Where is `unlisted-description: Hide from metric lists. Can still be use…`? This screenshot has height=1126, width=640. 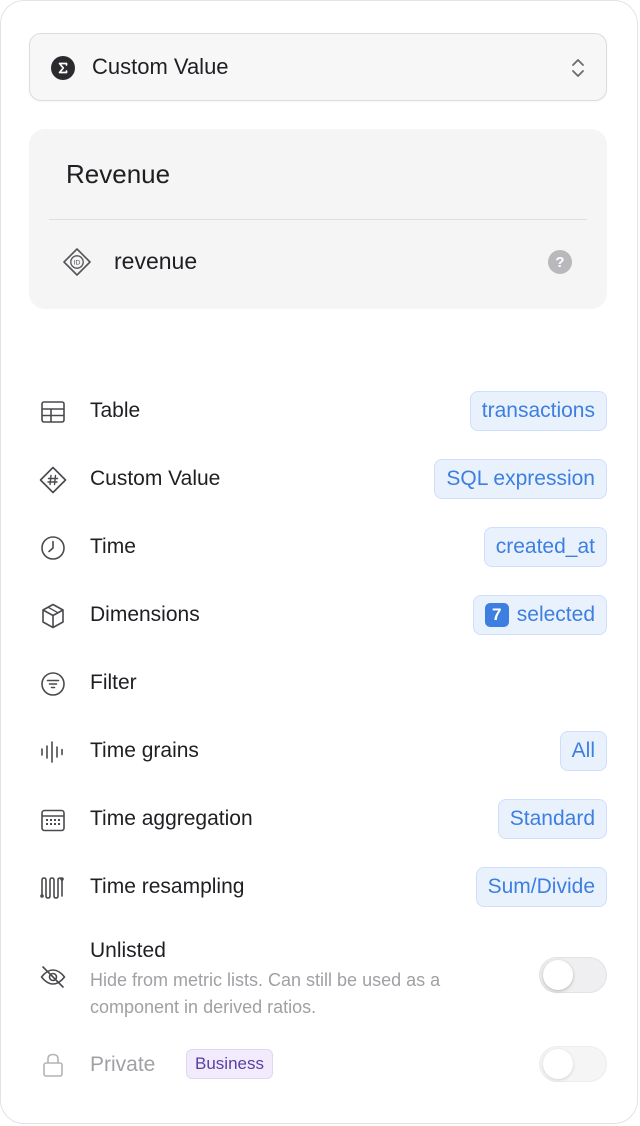
unlisted-description: Hide from metric lists. Can still be use… is located at coordinates (265, 993).